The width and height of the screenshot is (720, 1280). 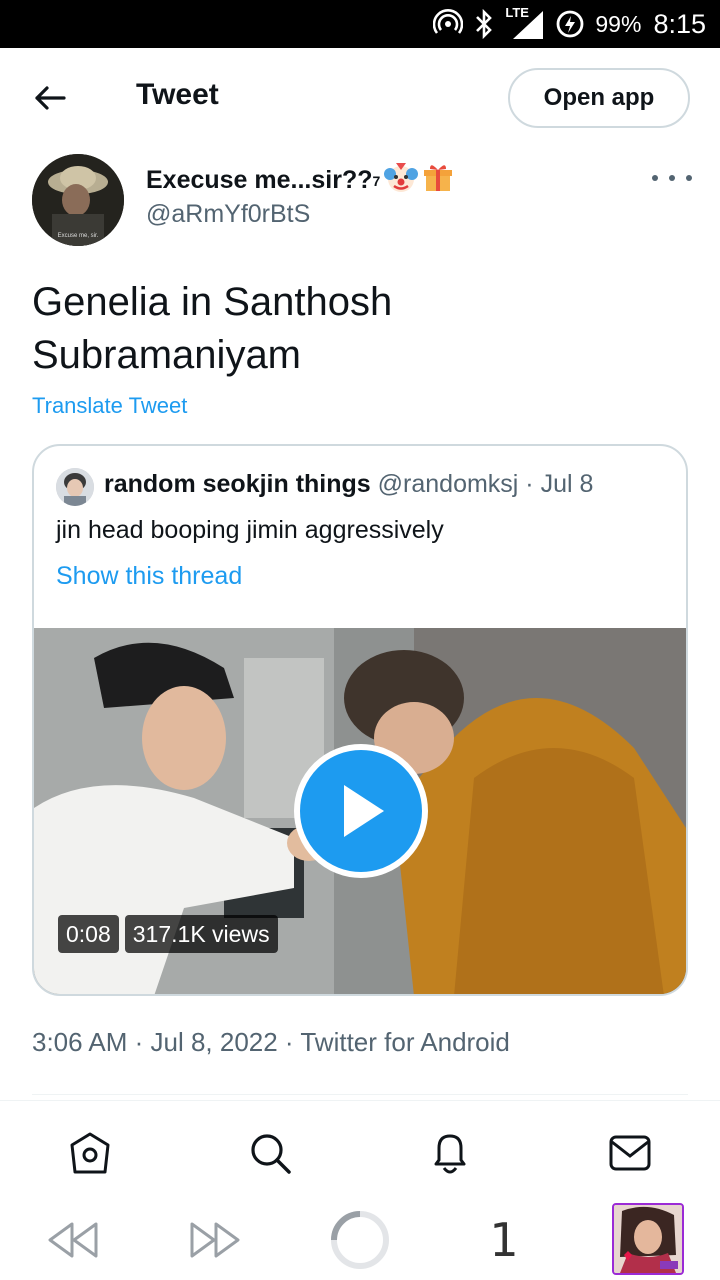 I want to click on quote-handle-date: @randomksj · Jul 8, so click(x=485, y=484).